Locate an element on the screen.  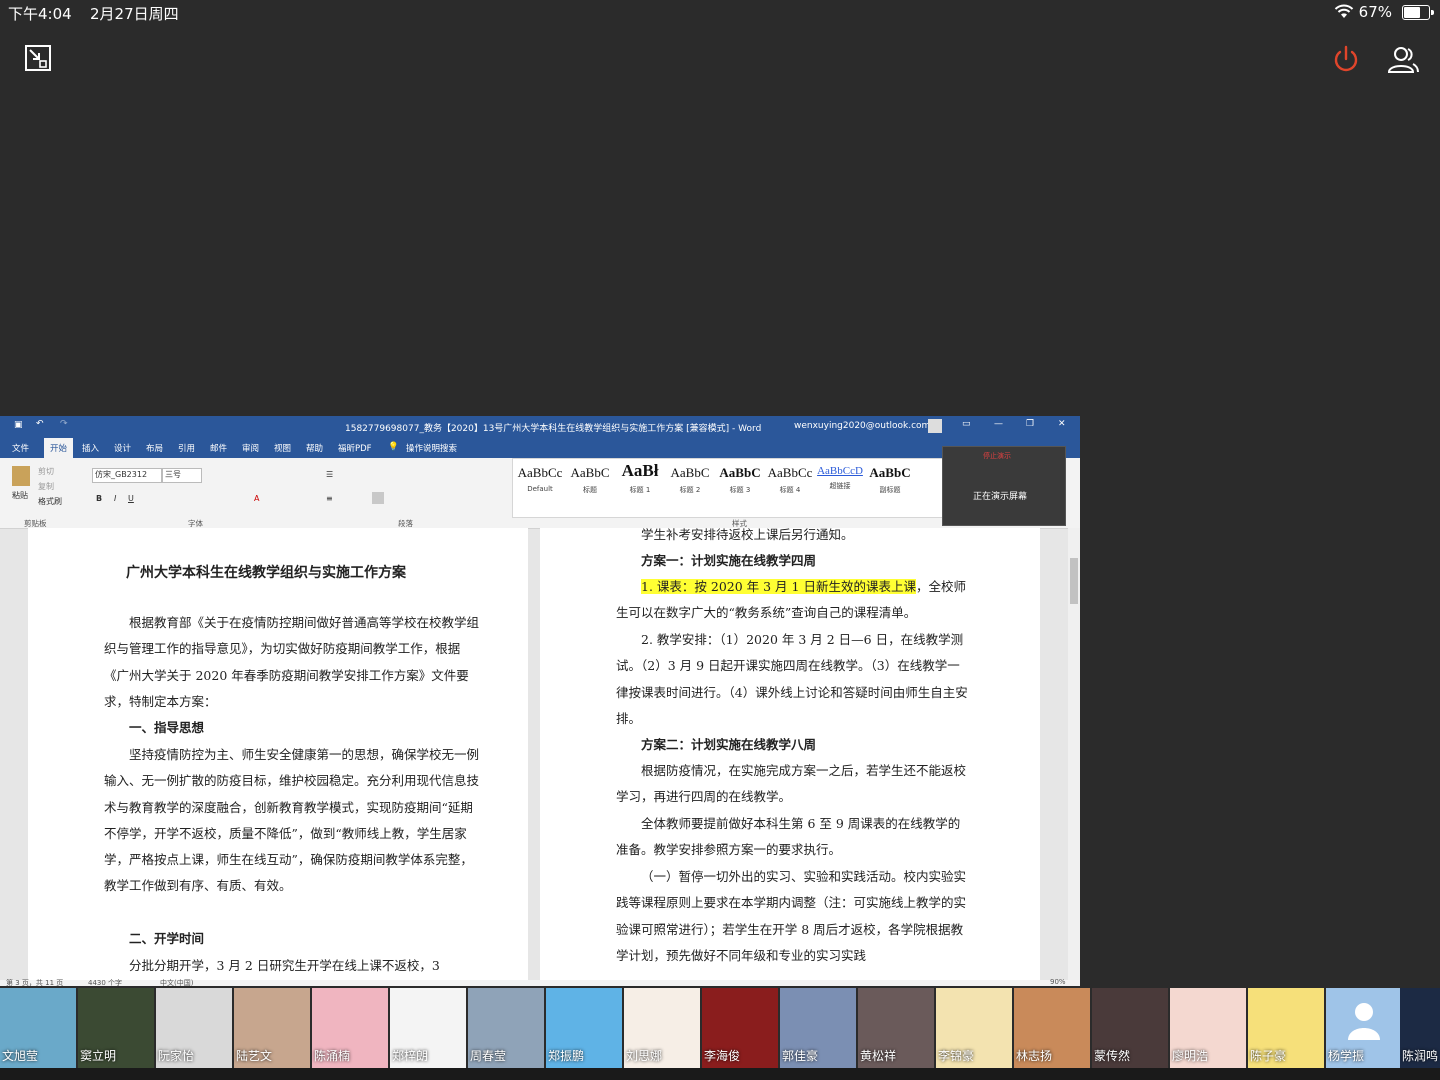
participant-tile: 文旭莹 is located at coordinates (38, 1028).